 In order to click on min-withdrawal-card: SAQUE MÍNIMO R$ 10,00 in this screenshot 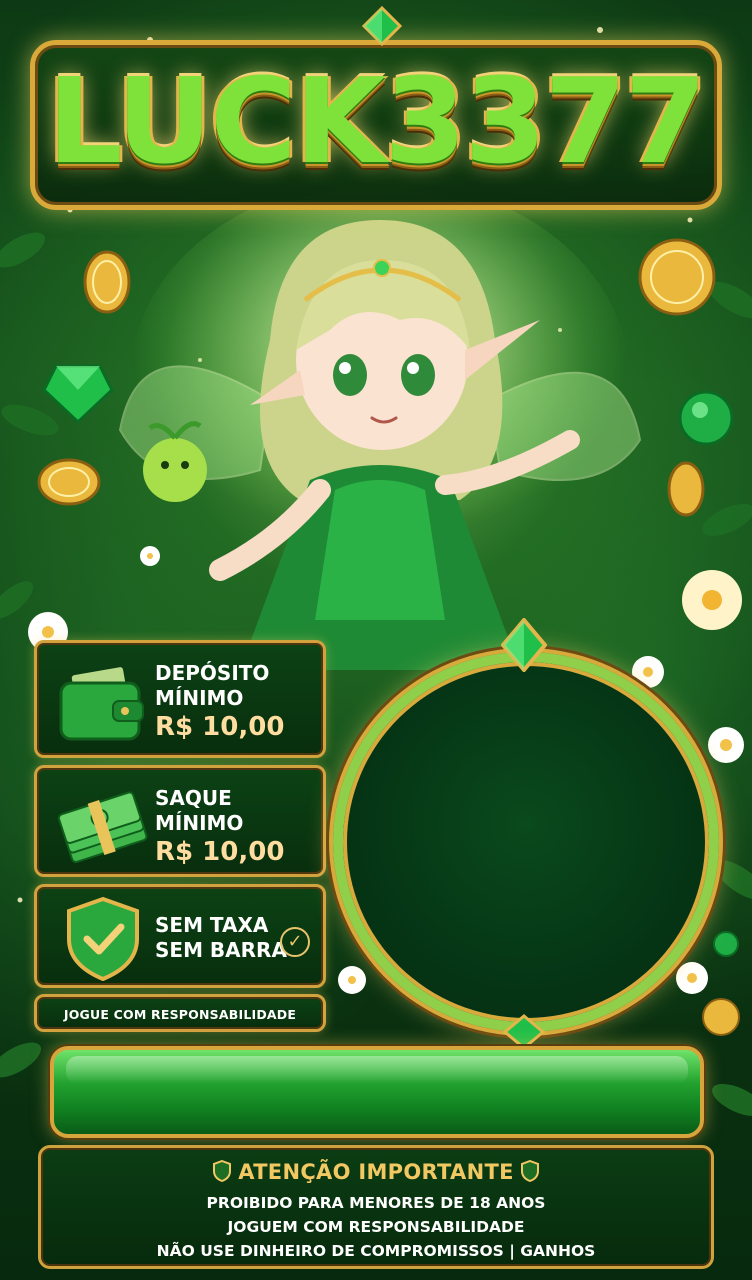, I will do `click(180, 821)`.